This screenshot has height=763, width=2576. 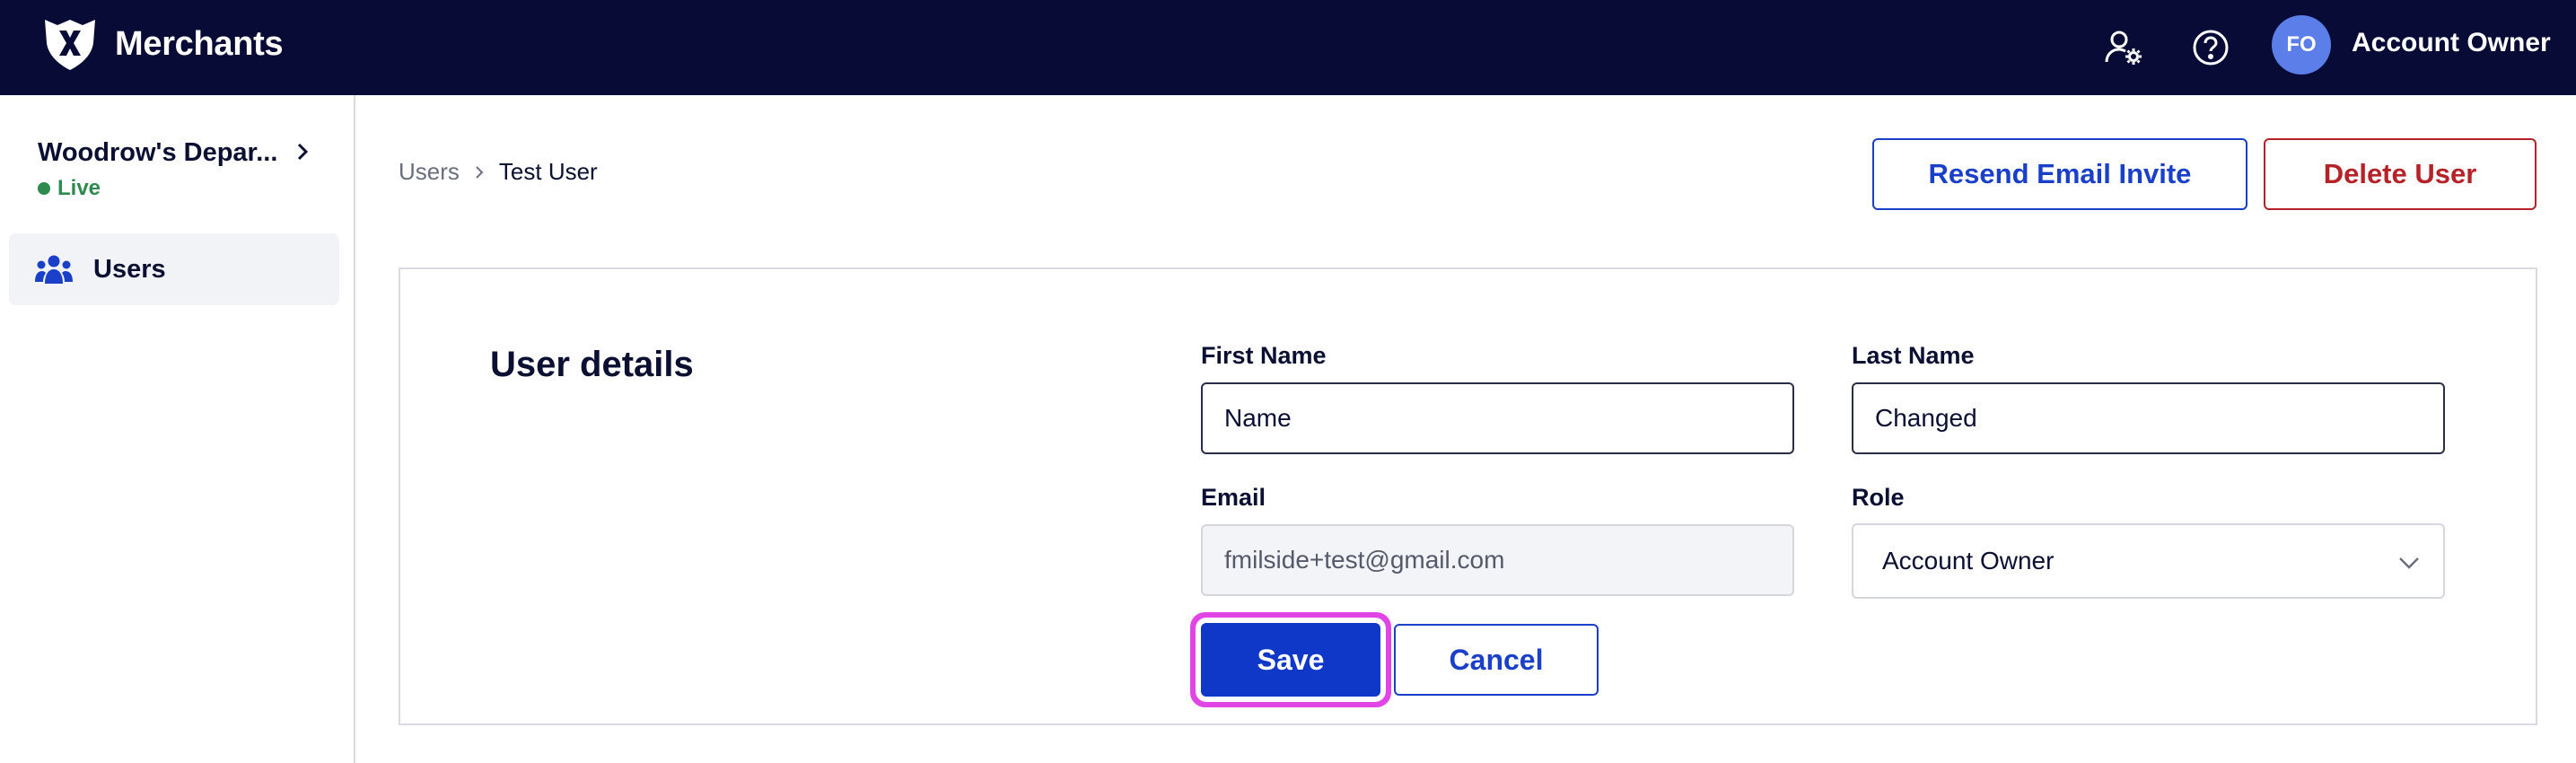 What do you see at coordinates (1233, 497) in the screenshot?
I see `email-label: Email` at bounding box center [1233, 497].